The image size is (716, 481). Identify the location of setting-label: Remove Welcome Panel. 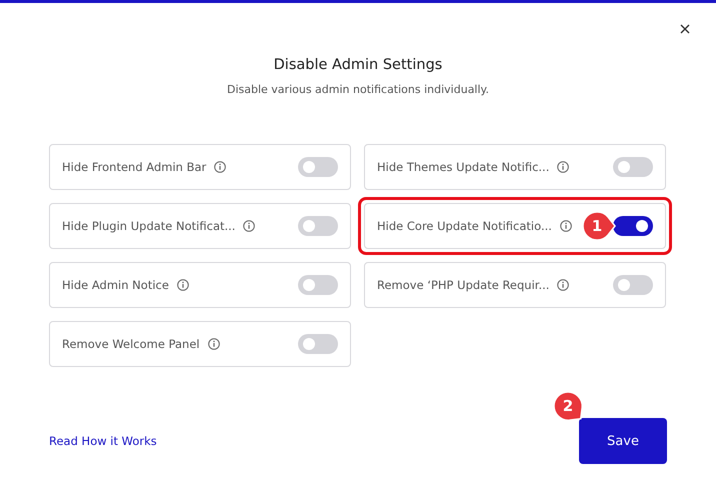
(131, 344).